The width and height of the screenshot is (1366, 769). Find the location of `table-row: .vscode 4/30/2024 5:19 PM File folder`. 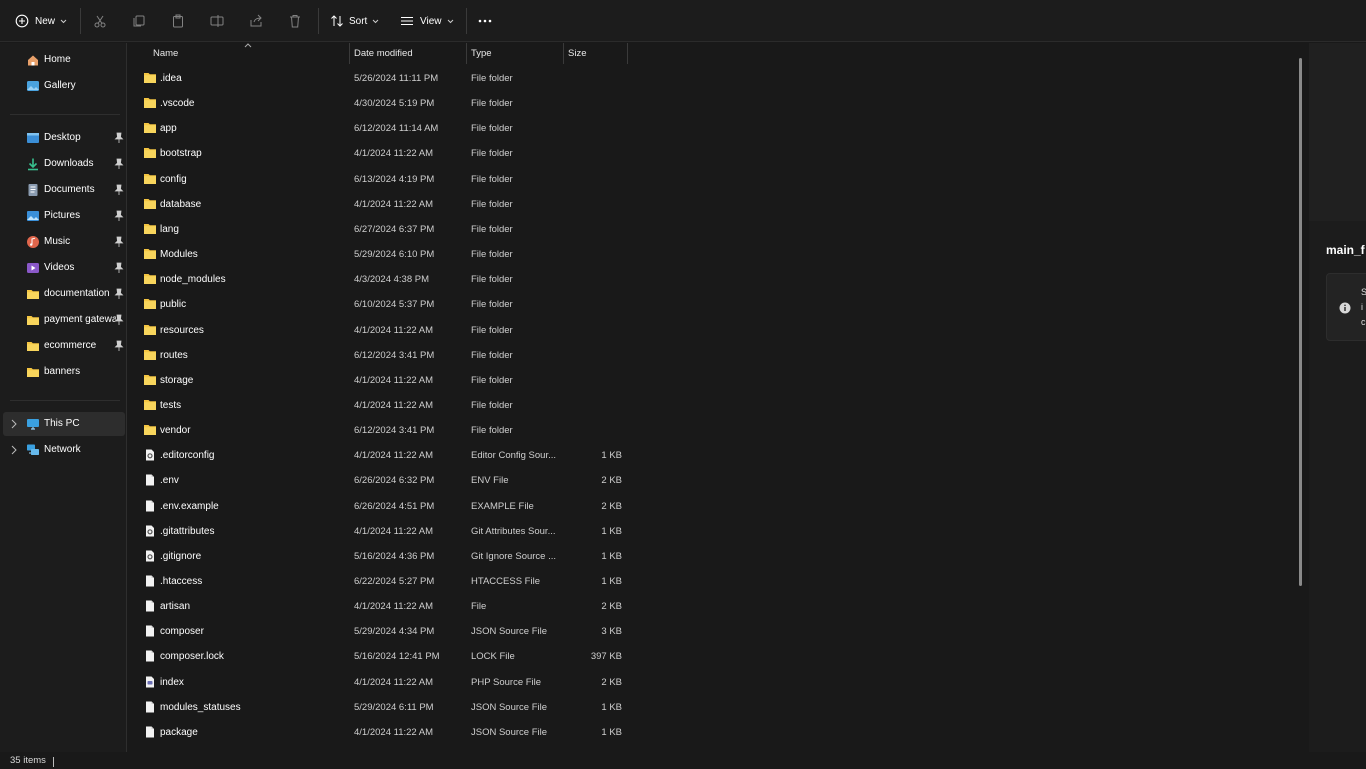

table-row: .vscode 4/30/2024 5:19 PM File folder is located at coordinates (378, 103).